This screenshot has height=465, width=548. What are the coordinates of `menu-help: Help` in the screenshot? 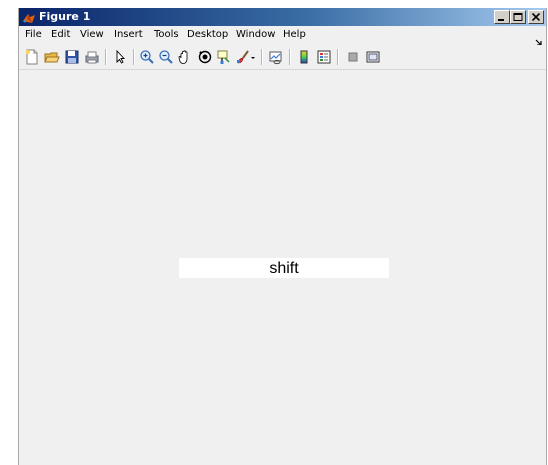 It's located at (294, 35).